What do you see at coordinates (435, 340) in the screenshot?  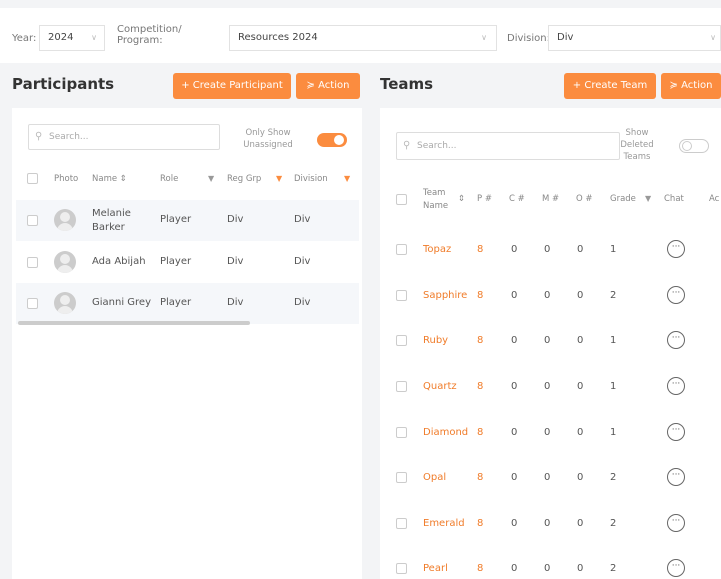 I see `team-name-link: Ruby` at bounding box center [435, 340].